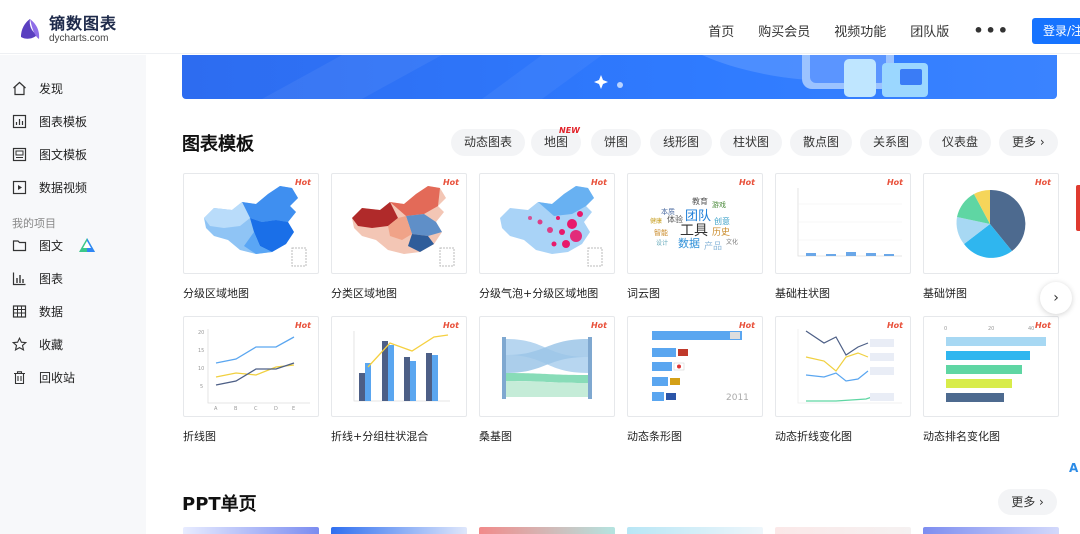  I want to click on nav-team-edition: 团队版, so click(929, 30).